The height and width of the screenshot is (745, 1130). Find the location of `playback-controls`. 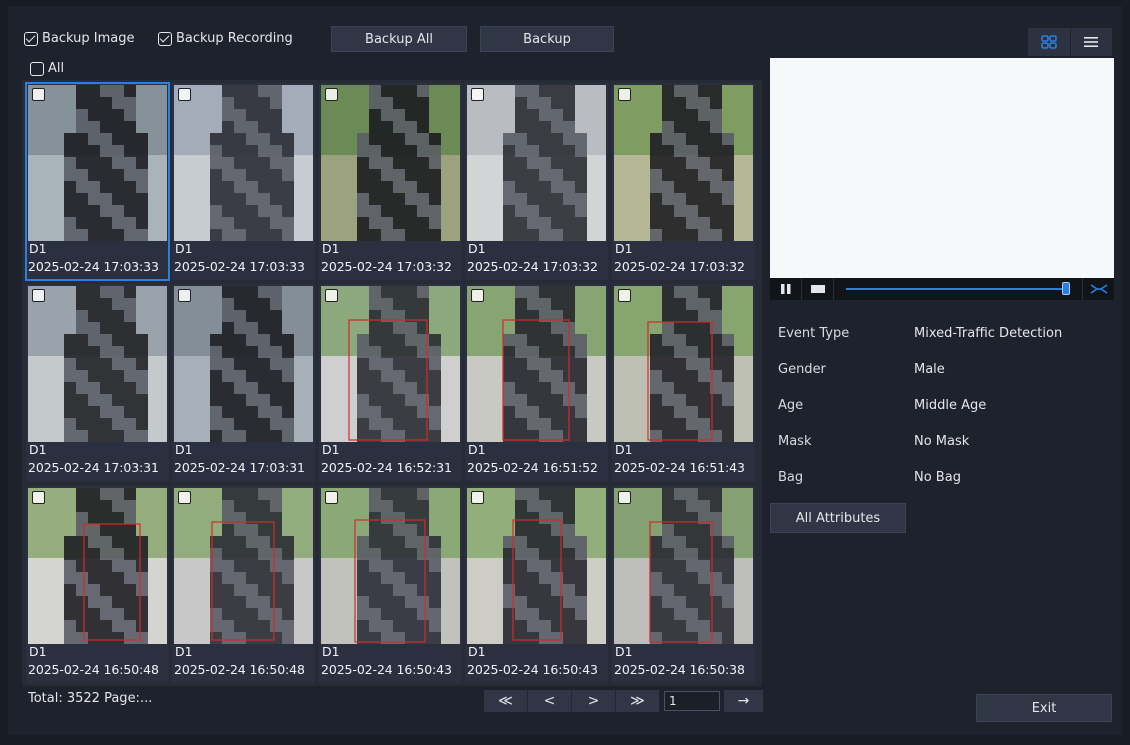

playback-controls is located at coordinates (942, 289).